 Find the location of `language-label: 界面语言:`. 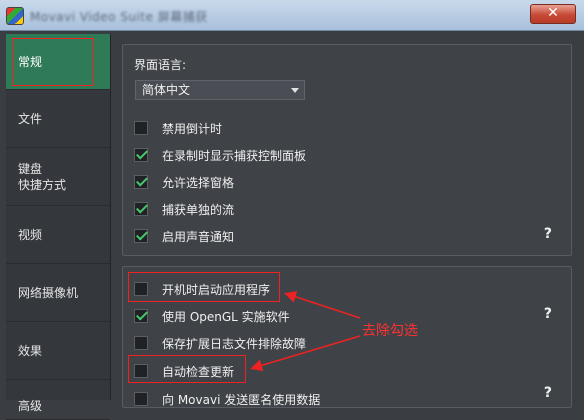

language-label: 界面语言: is located at coordinates (160, 65).